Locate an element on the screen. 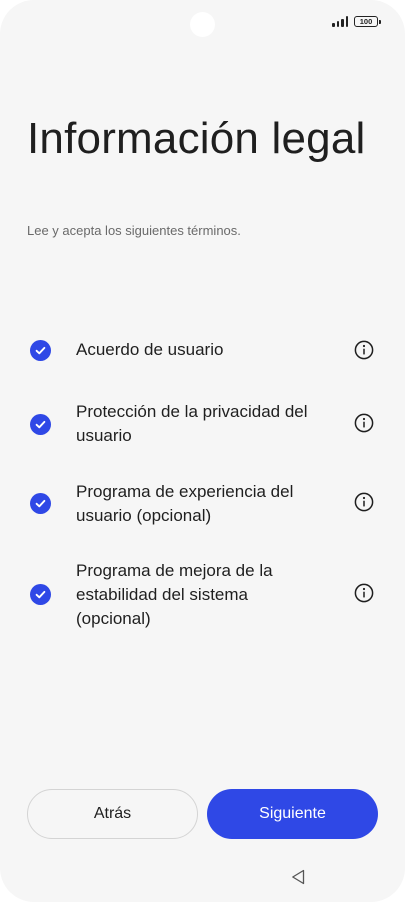  battery-level: 100 is located at coordinates (366, 21).